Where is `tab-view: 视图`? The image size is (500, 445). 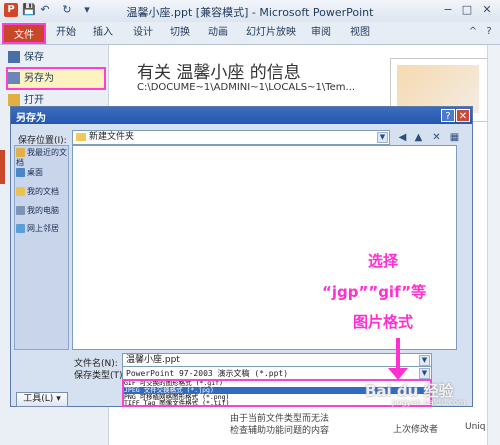 tab-view: 视图 is located at coordinates (360, 33).